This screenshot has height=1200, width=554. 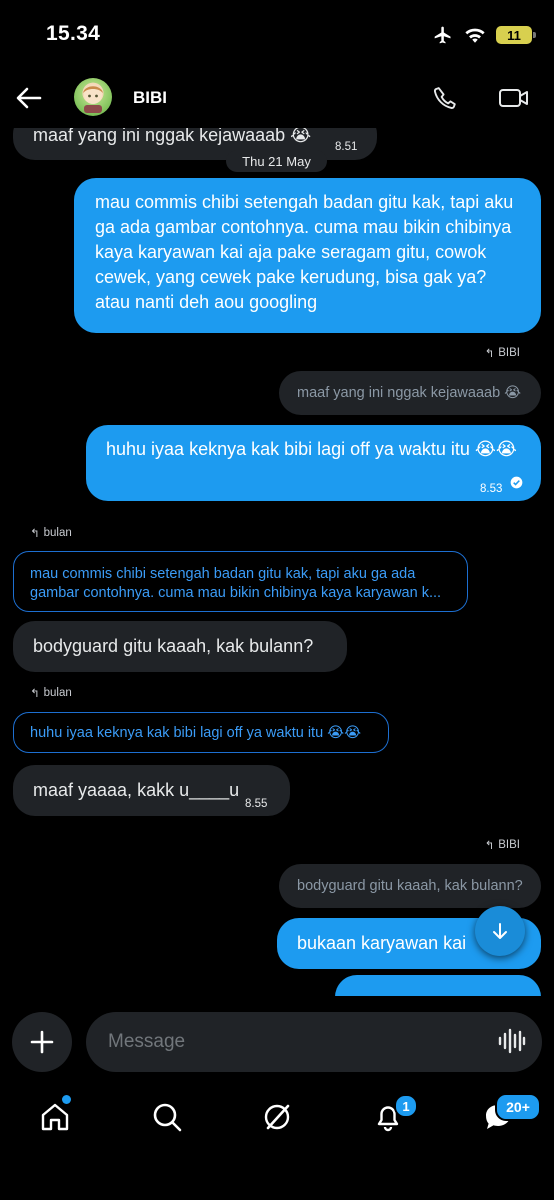 I want to click on search-icon, so click(x=167, y=1117).